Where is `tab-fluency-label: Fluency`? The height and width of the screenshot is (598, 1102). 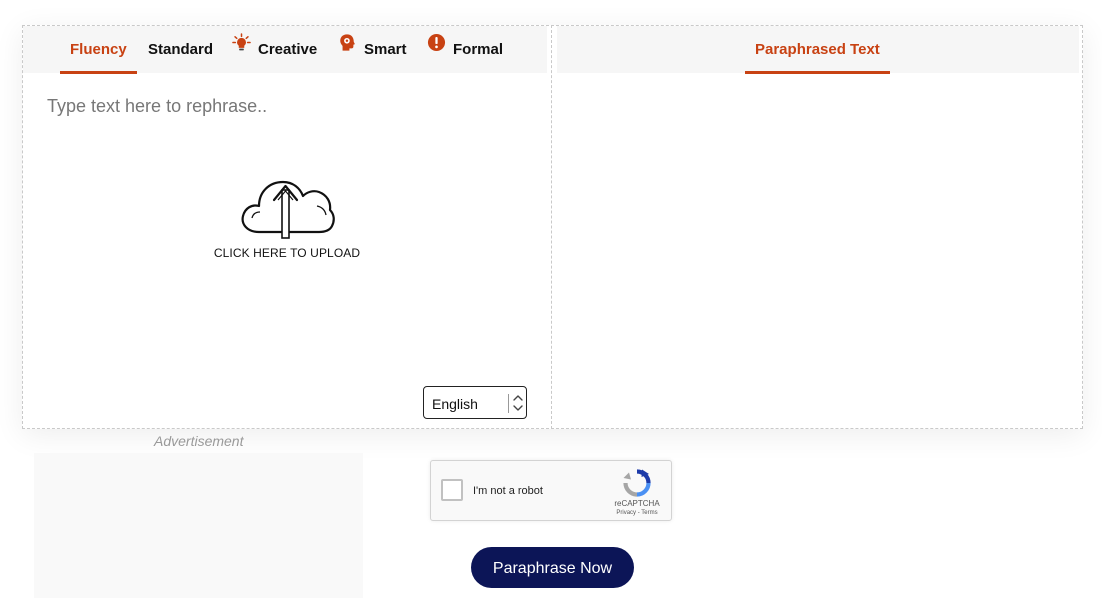
tab-fluency-label: Fluency is located at coordinates (98, 49).